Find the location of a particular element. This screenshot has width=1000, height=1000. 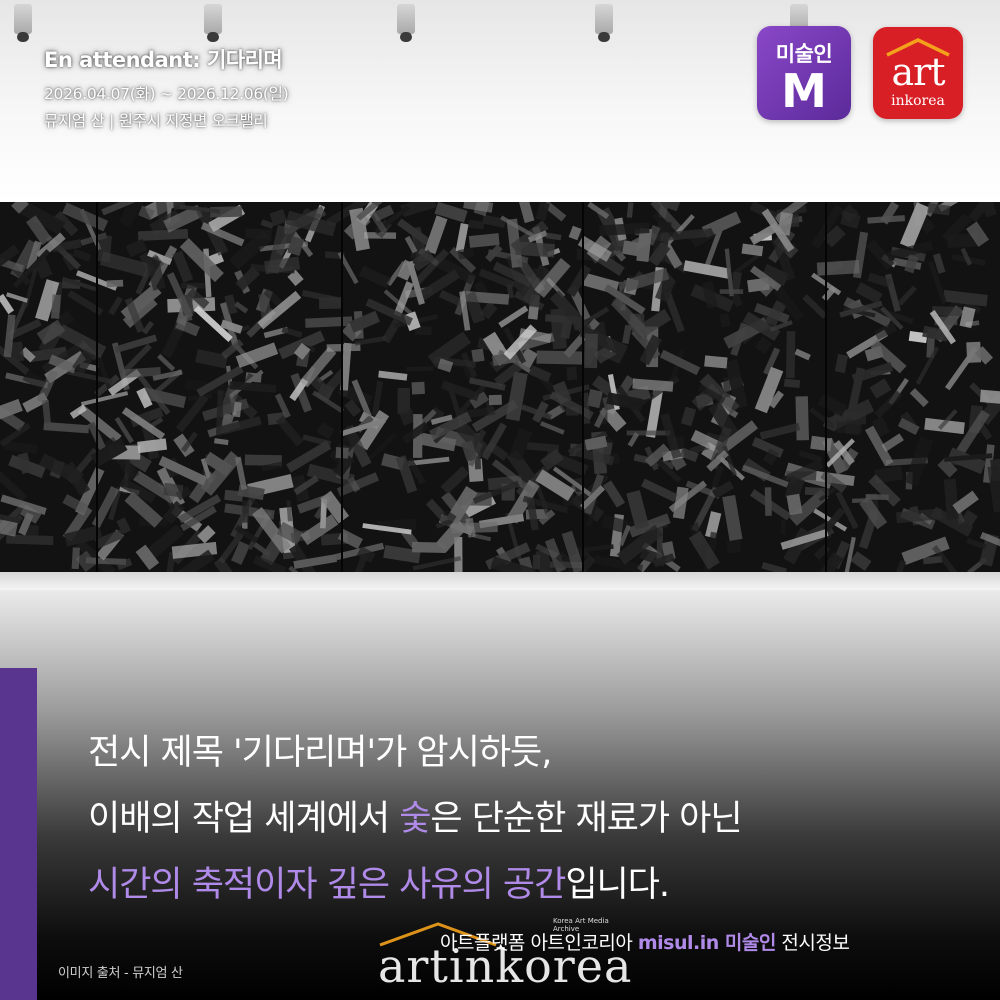

brand-suffix: 전시정보 is located at coordinates (815, 943).